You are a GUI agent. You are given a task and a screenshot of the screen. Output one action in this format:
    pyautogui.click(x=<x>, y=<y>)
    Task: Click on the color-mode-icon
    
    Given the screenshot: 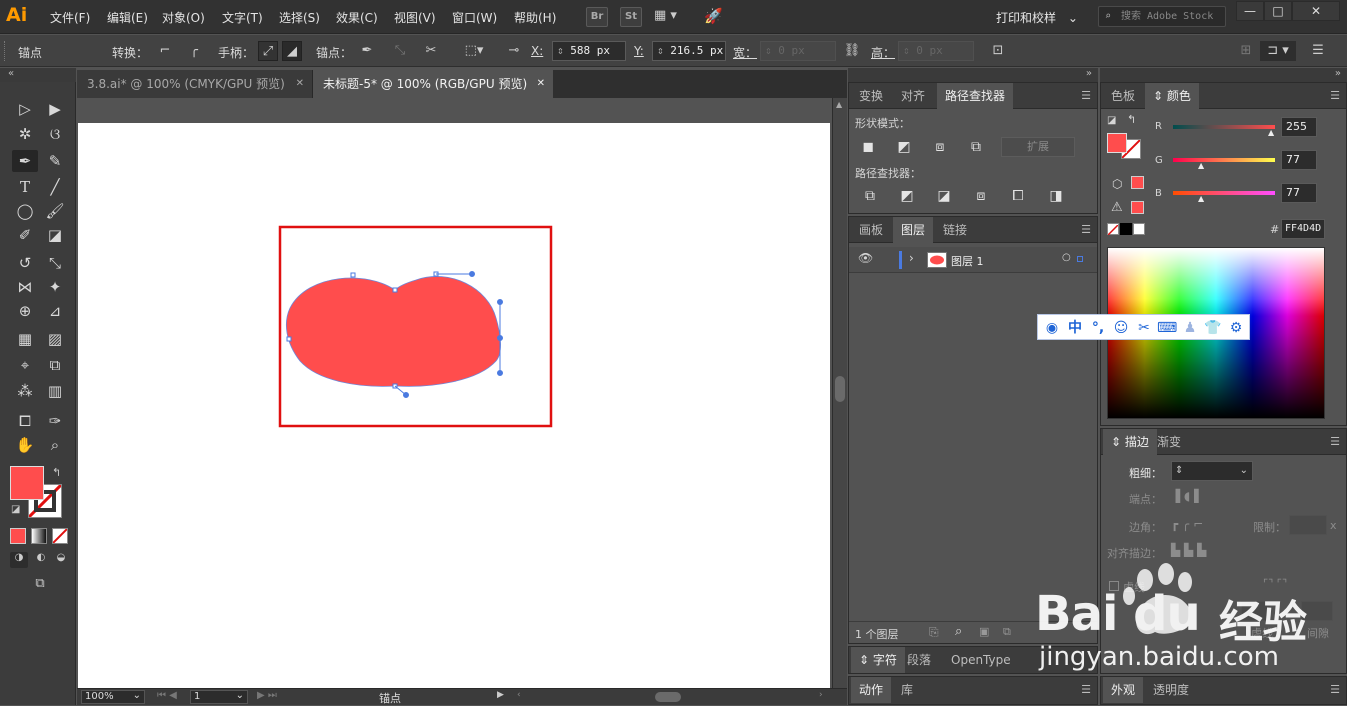 What is the action you would take?
    pyautogui.click(x=18, y=536)
    